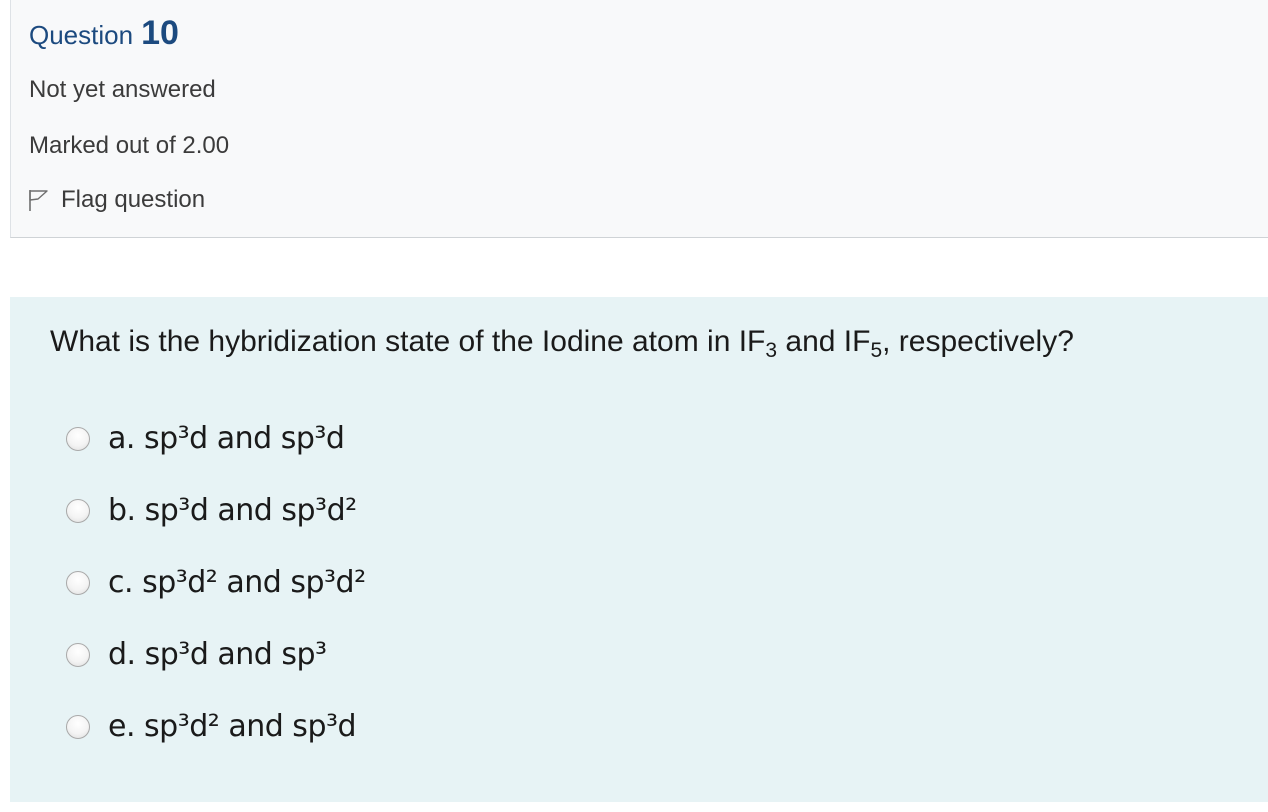 This screenshot has height=812, width=1268. What do you see at coordinates (232, 726) in the screenshot?
I see `answer-label: e. sp³d² and sp³d` at bounding box center [232, 726].